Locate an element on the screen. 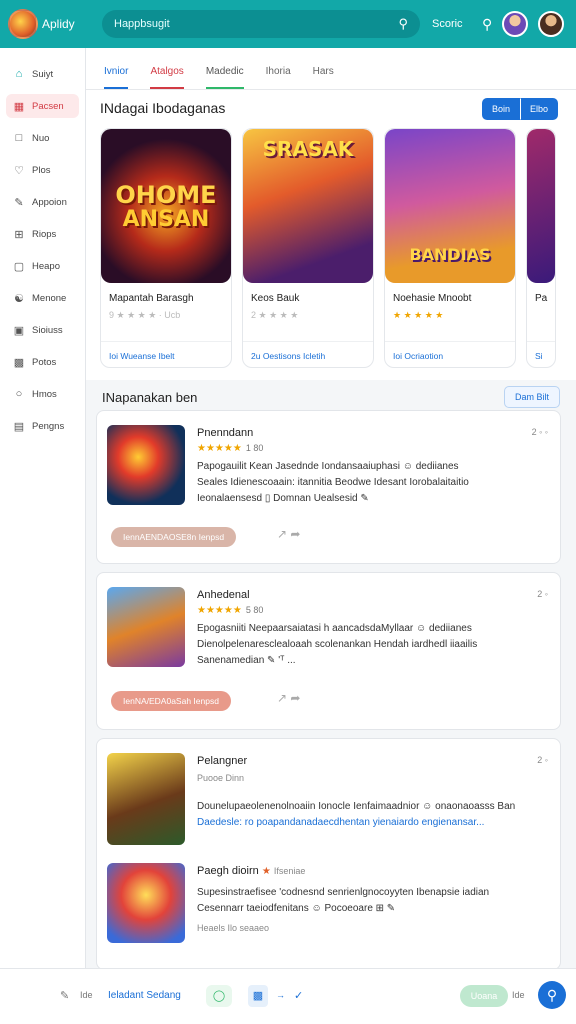 The height and width of the screenshot is (1024, 576). review-name-text: Paegh dioirn is located at coordinates (228, 871).